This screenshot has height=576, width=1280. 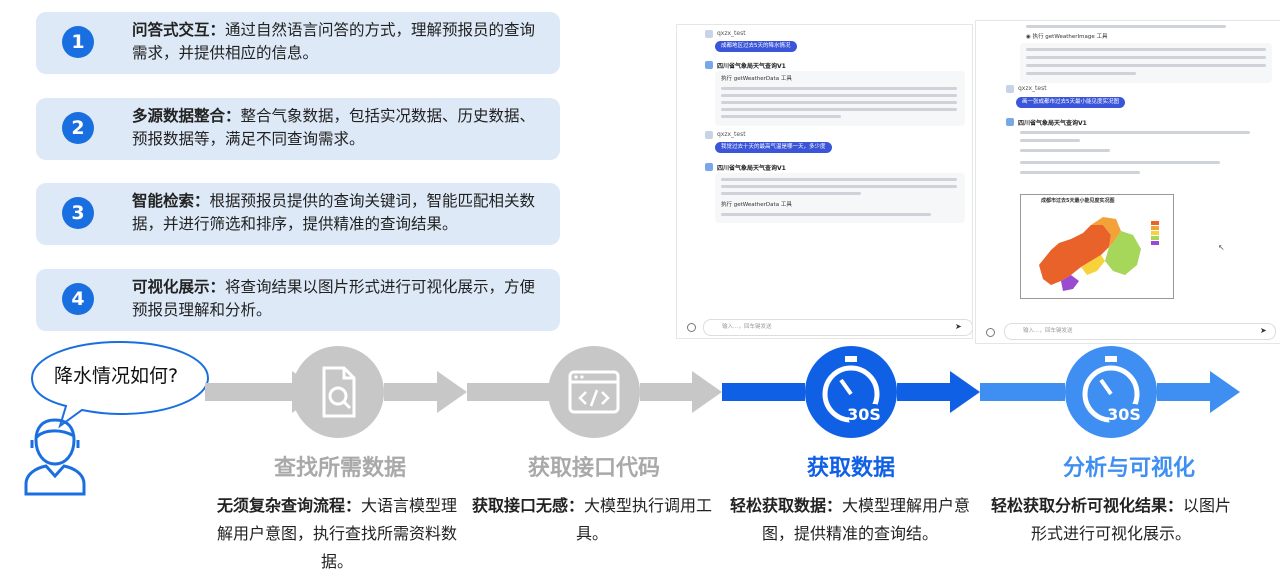 I want to click on user-query-bubble: 画一张成都市过去5天最小能见度实况图, so click(x=1071, y=102).